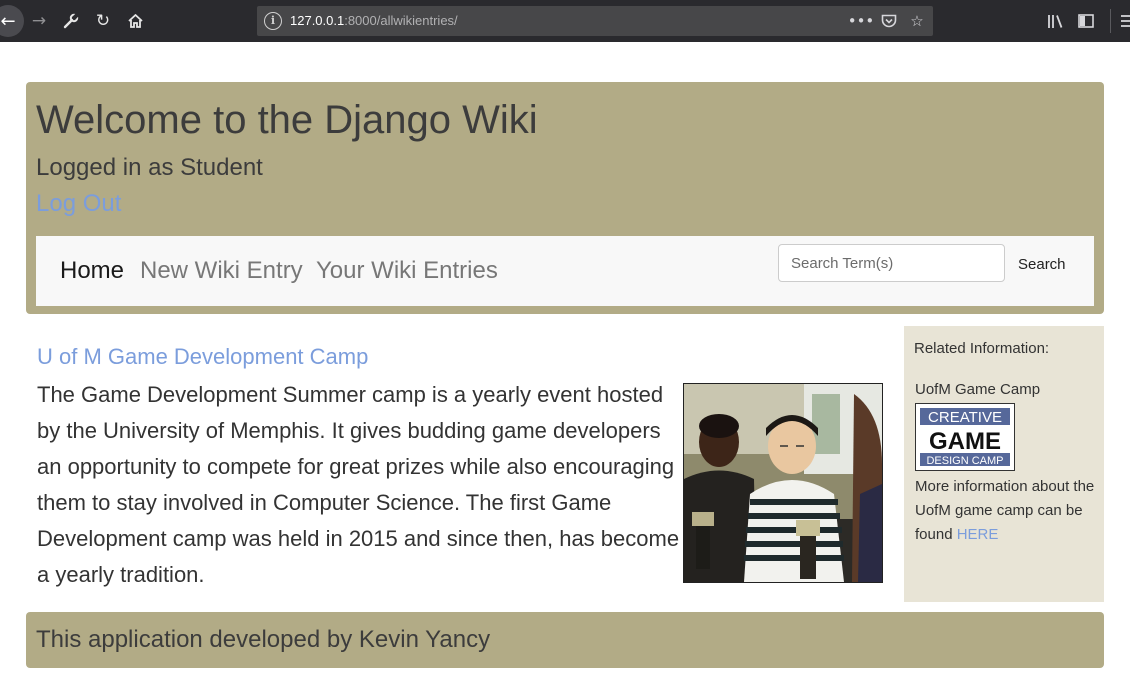 The height and width of the screenshot is (688, 1130). What do you see at coordinates (103, 21) in the screenshot?
I see `reload-icon: ↻` at bounding box center [103, 21].